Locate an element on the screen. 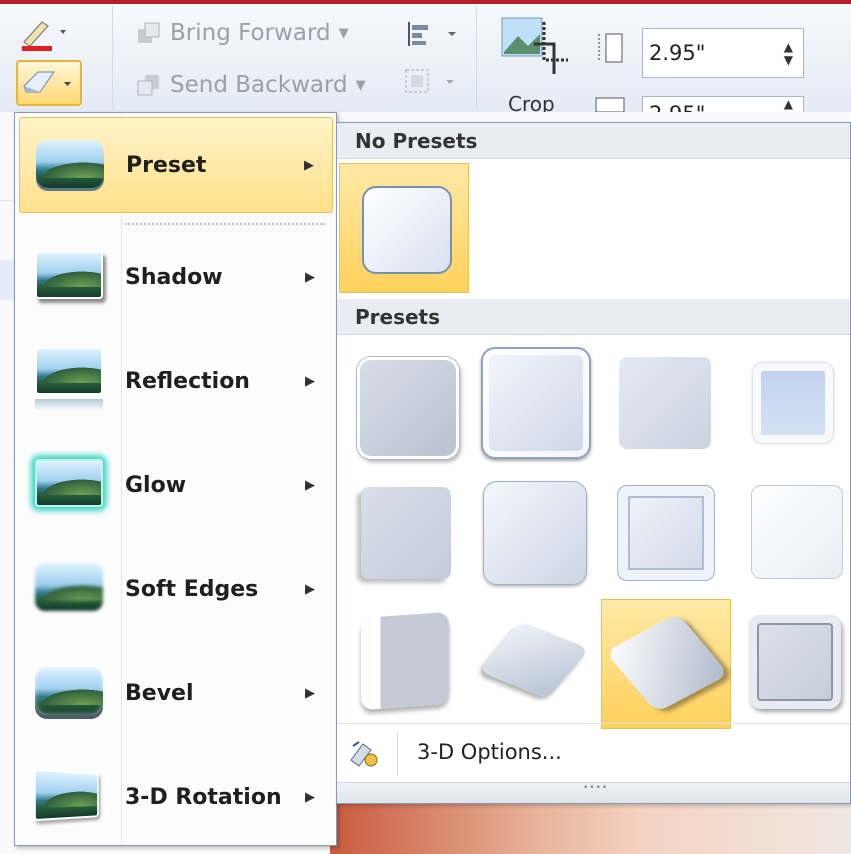  preset-thumbnail-icon is located at coordinates (70, 164).